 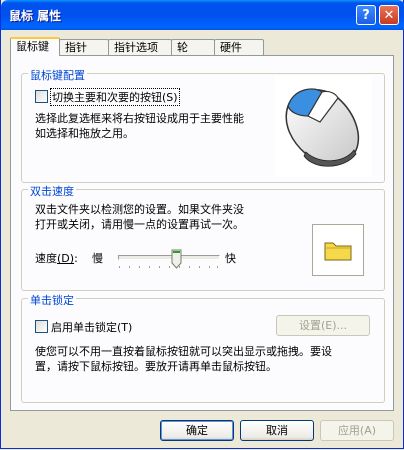 I want to click on click-lock-label: 启用单击锁定(T), so click(x=91, y=327).